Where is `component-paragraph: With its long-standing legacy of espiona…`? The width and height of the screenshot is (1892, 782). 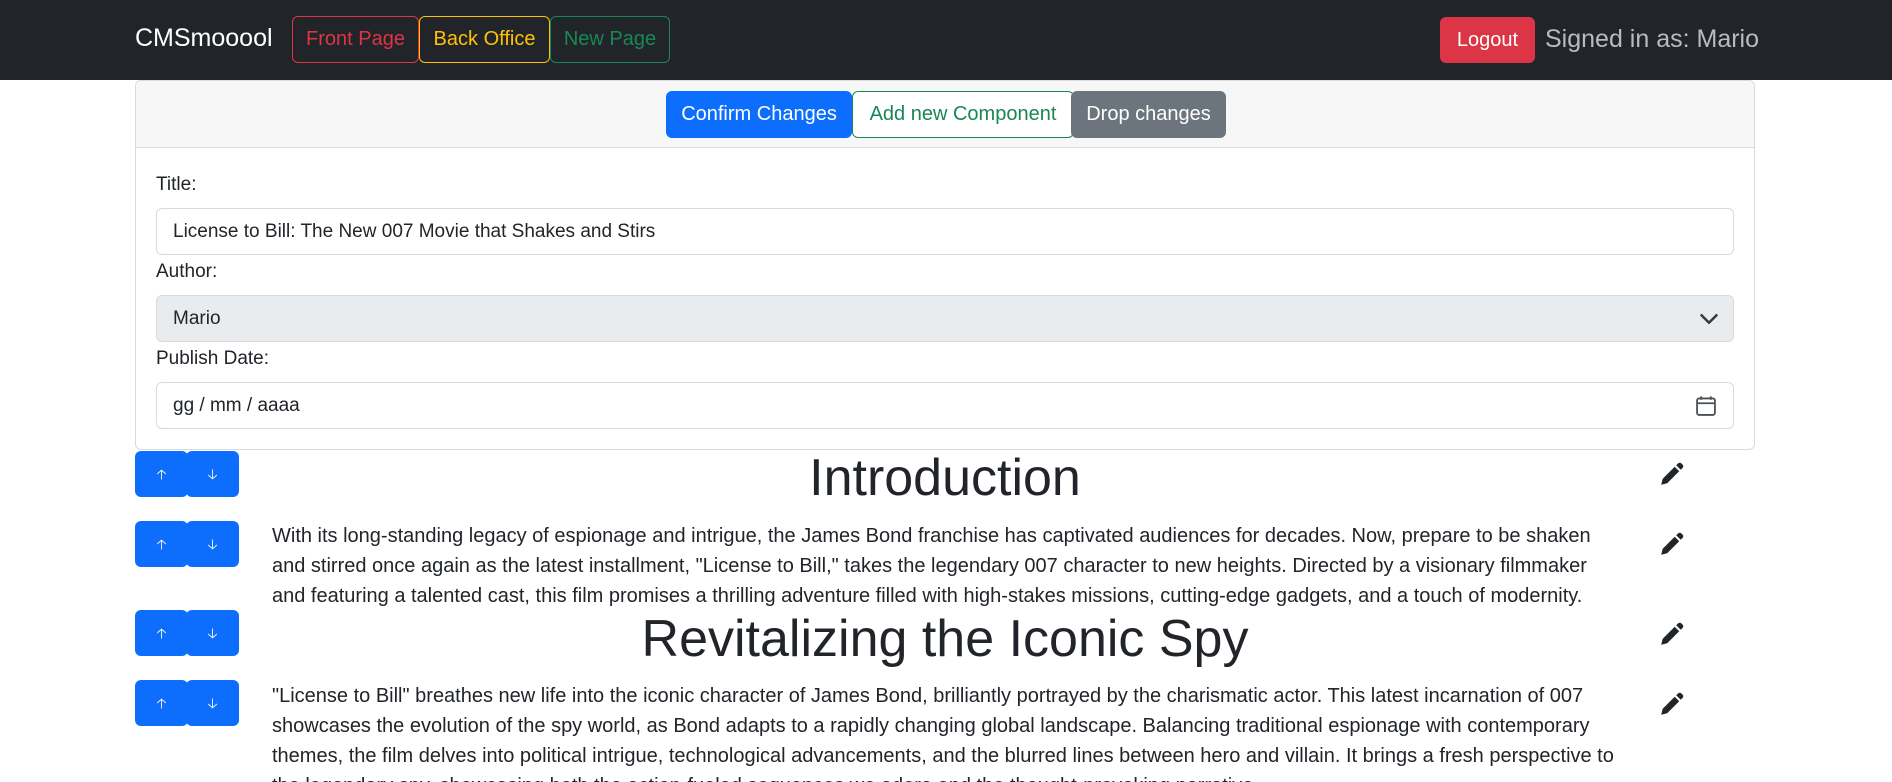 component-paragraph: With its long-standing legacy of espiona… is located at coordinates (931, 566).